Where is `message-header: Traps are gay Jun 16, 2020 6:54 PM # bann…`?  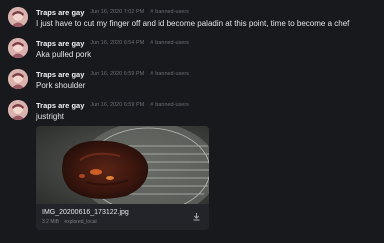
message-header: Traps are gay Jun 16, 2020 6:54 PM # bann… is located at coordinates (112, 43).